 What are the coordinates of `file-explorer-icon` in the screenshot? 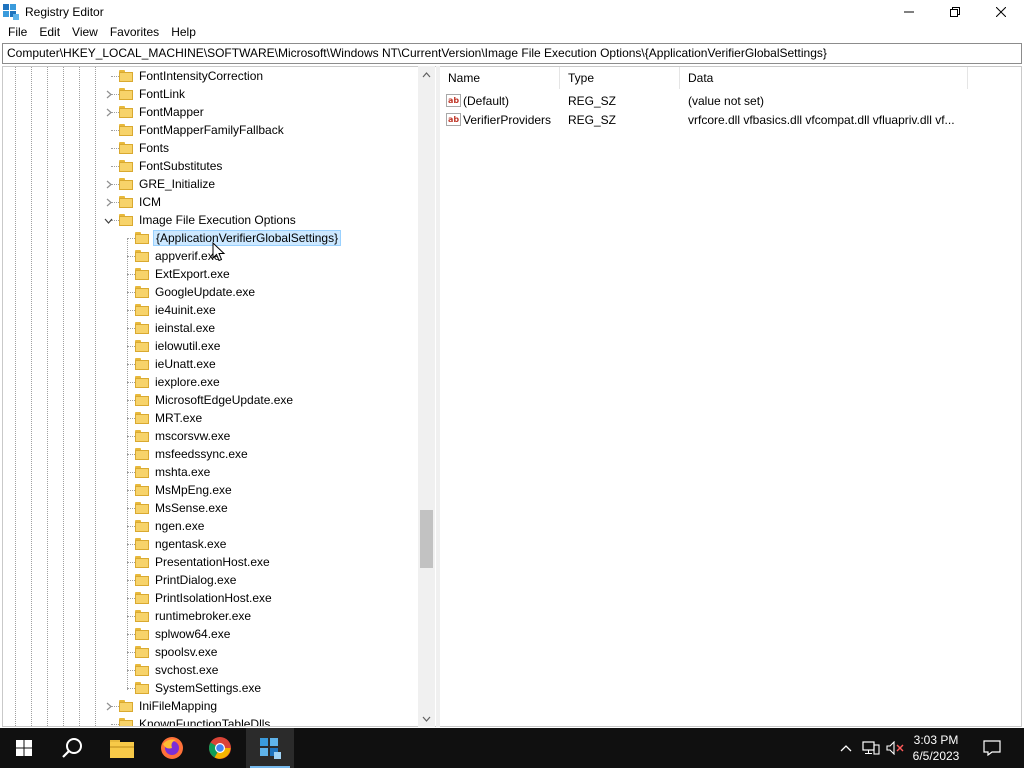 It's located at (122, 748).